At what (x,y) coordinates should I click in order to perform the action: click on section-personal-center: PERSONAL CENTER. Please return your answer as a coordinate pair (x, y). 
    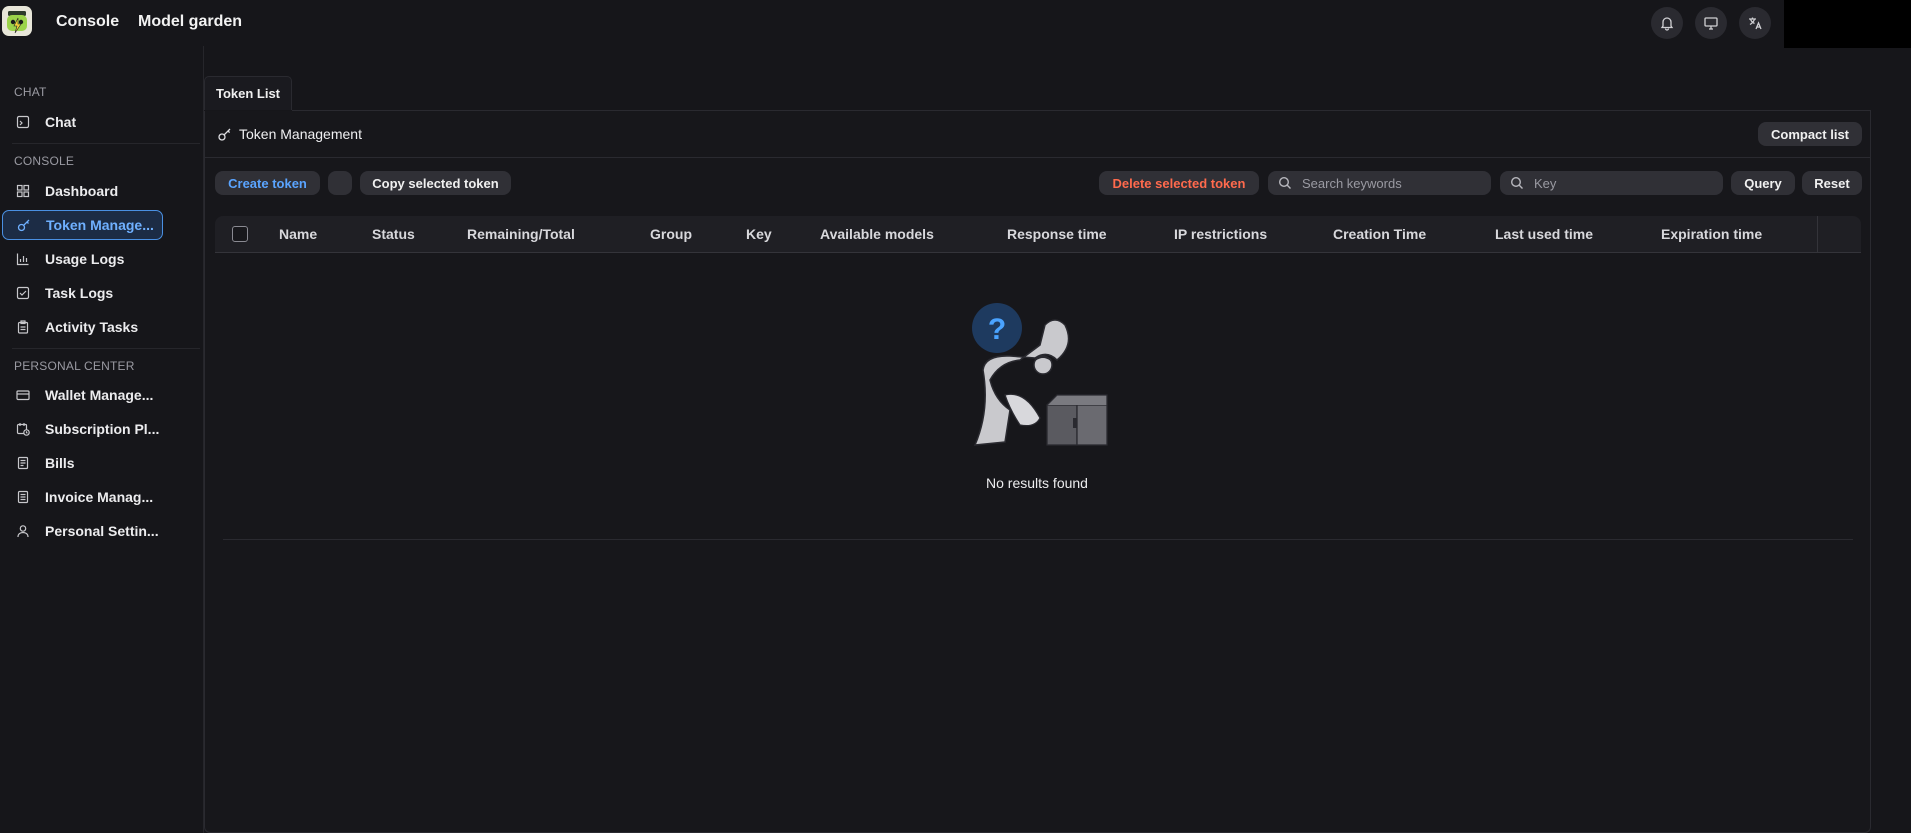
    Looking at the image, I should click on (74, 366).